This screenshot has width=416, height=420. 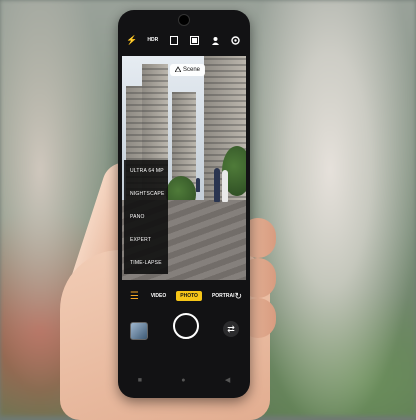 What do you see at coordinates (140, 380) in the screenshot?
I see `recents-icon: ■` at bounding box center [140, 380].